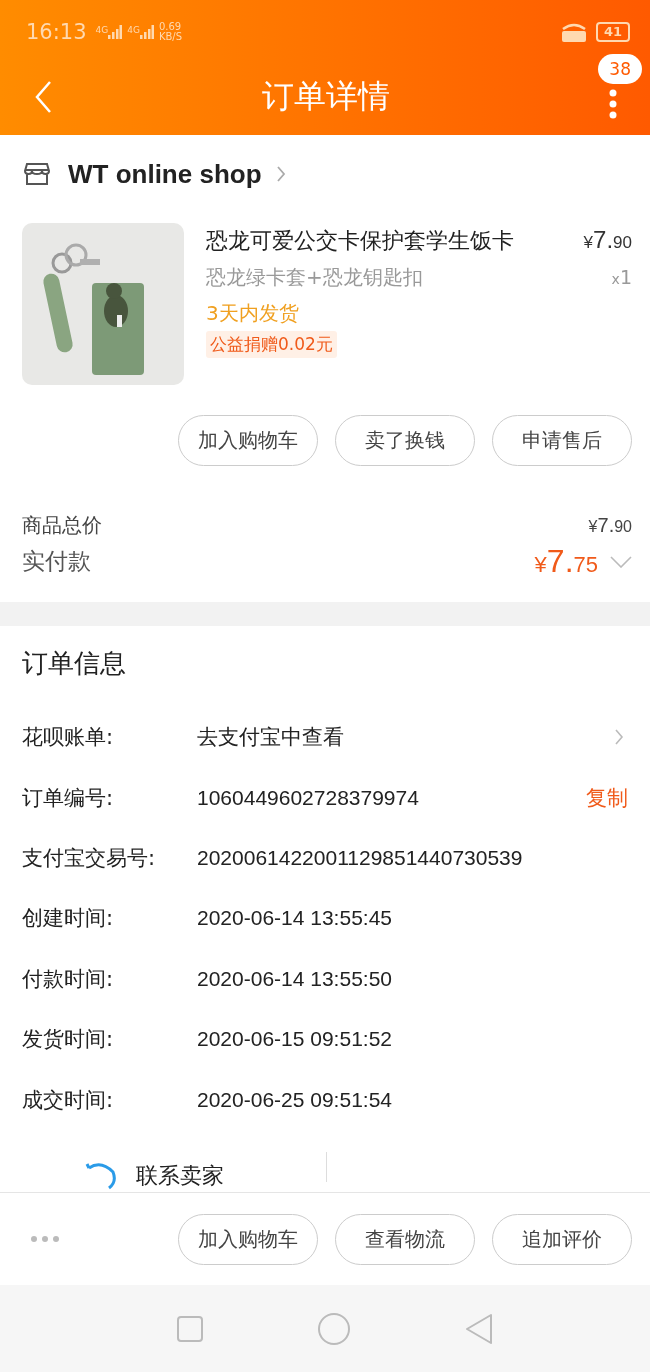 Image resolution: width=650 pixels, height=1372 pixels. What do you see at coordinates (334, 1328) in the screenshot?
I see `home-icon` at bounding box center [334, 1328].